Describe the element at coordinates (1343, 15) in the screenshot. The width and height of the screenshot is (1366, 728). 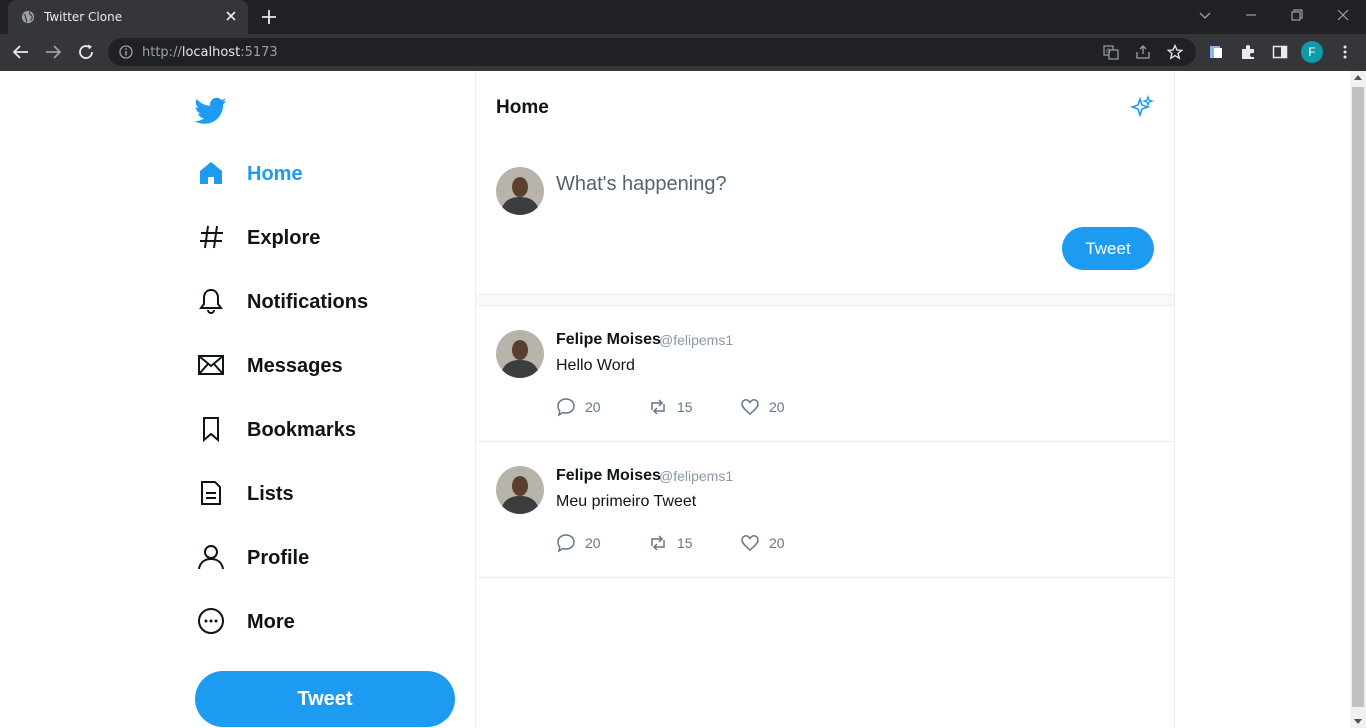
I see `close-window-icon` at that location.